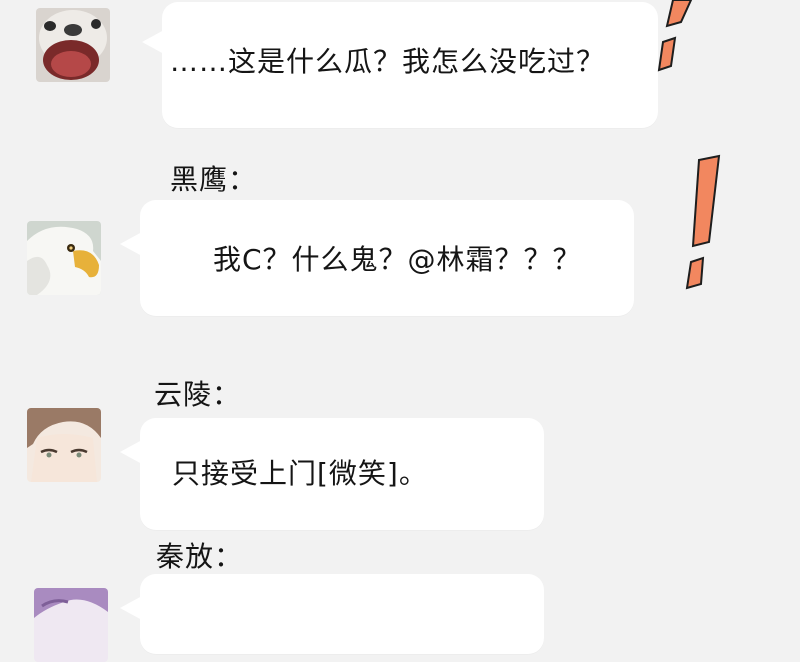 This screenshot has height=662, width=800. Describe the element at coordinates (200, 556) in the screenshot. I see `sender-name: 秦放：` at that location.